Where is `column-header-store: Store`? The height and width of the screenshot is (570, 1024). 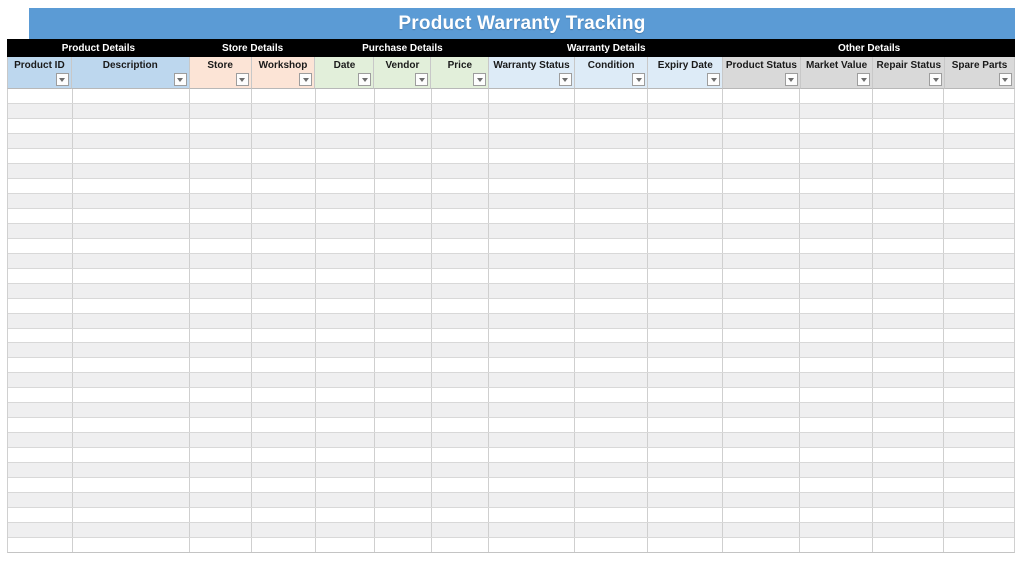
column-header-store: Store is located at coordinates (220, 73).